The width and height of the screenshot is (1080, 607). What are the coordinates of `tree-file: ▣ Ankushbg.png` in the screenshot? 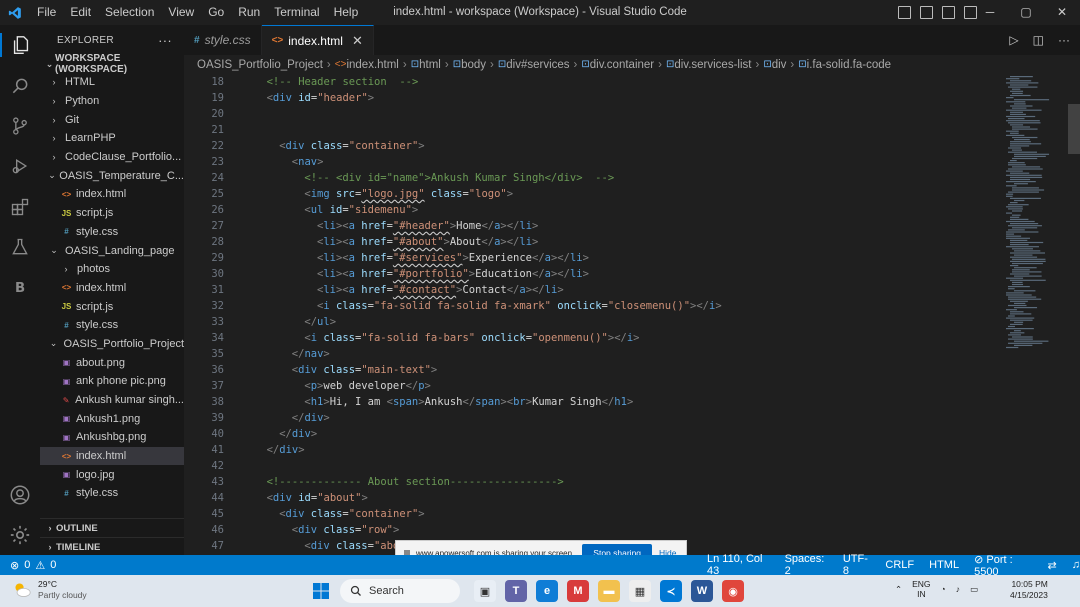 It's located at (112, 437).